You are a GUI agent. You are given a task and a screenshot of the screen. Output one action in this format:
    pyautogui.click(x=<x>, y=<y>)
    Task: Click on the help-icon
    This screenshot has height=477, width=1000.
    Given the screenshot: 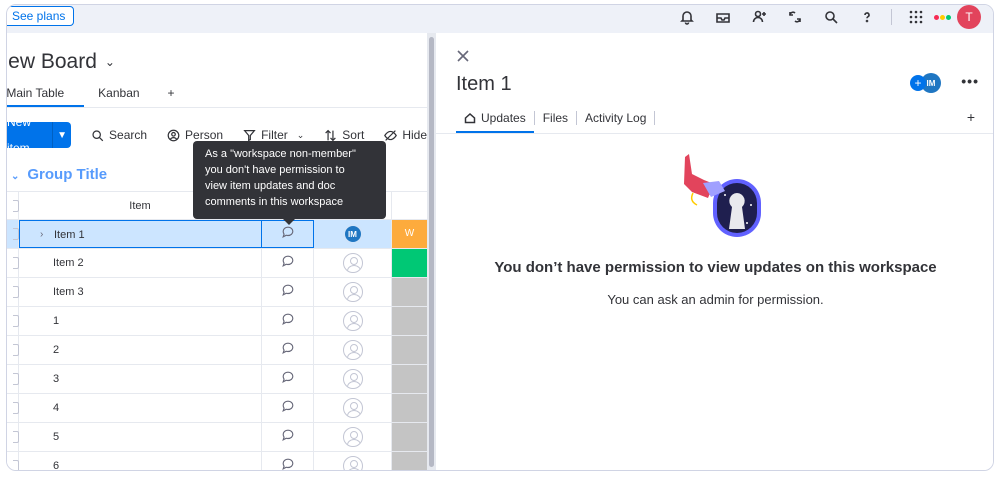 What is the action you would take?
    pyautogui.click(x=867, y=17)
    